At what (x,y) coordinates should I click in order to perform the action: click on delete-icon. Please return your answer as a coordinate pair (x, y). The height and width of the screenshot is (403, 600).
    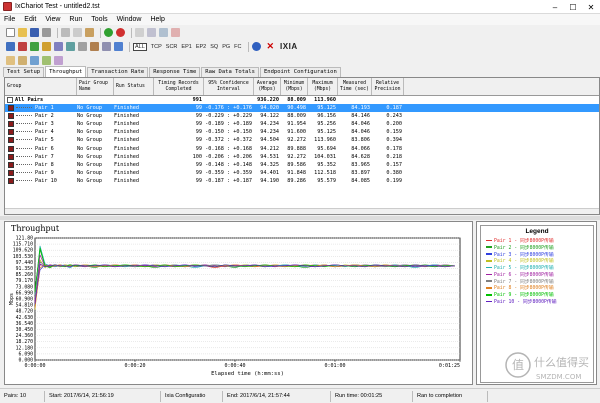
    Looking at the image, I should click on (175, 32).